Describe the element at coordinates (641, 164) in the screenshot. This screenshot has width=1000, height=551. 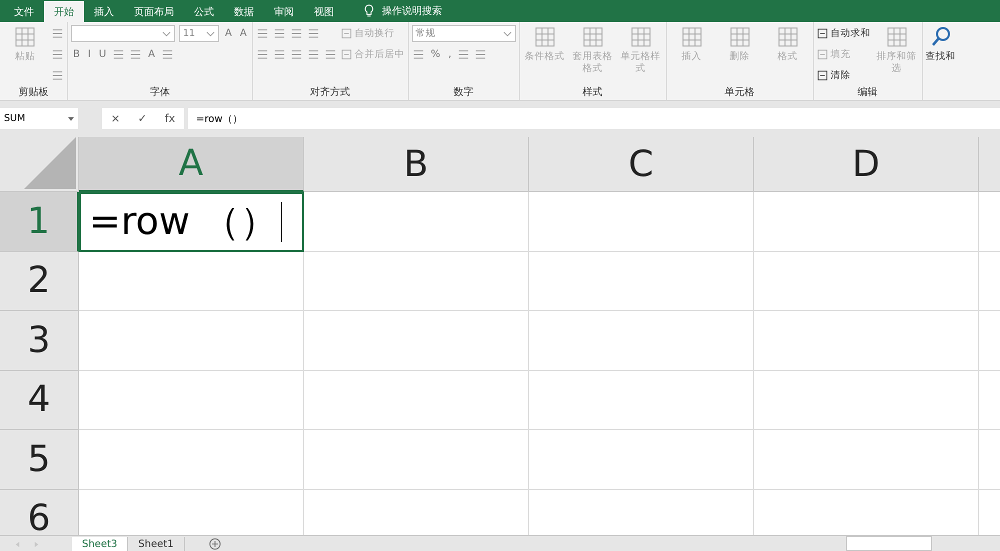
I see `column-header: C` at that location.